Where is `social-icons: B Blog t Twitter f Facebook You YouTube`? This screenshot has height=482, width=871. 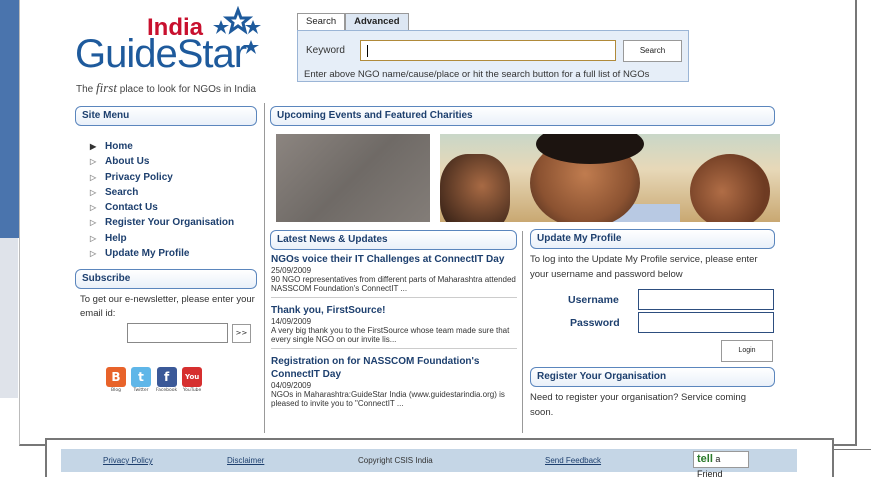
social-icons: B Blog t Twitter f Facebook You YouTube is located at coordinates (154, 380).